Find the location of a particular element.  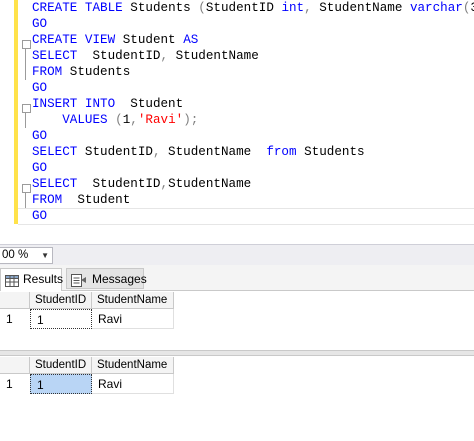

change-marker-bar is located at coordinates (16, 112).